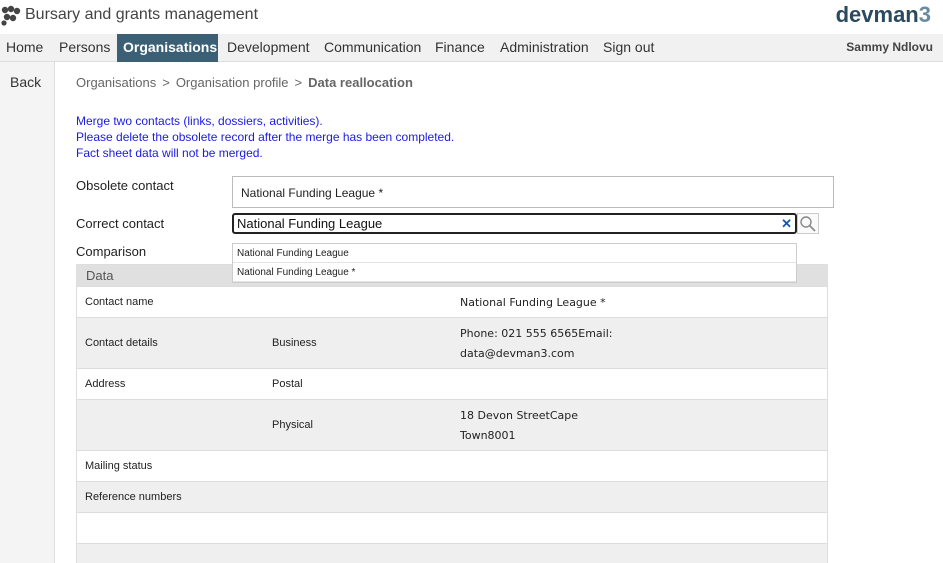 The width and height of the screenshot is (943, 563). What do you see at coordinates (120, 223) in the screenshot?
I see `correct-contact-label: Correct contact` at bounding box center [120, 223].